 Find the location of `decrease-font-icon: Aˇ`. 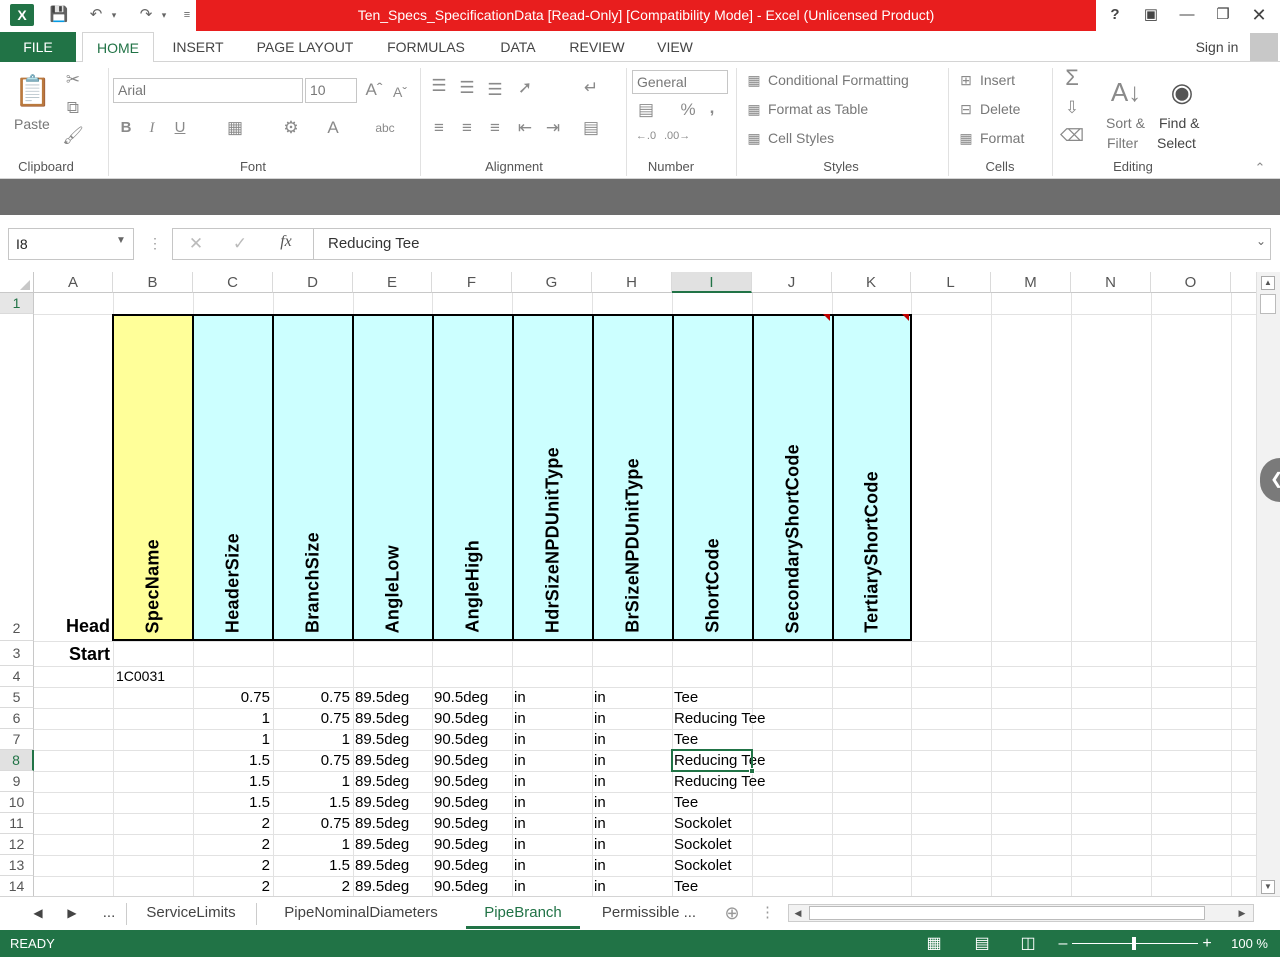

decrease-font-icon: Aˇ is located at coordinates (400, 92).